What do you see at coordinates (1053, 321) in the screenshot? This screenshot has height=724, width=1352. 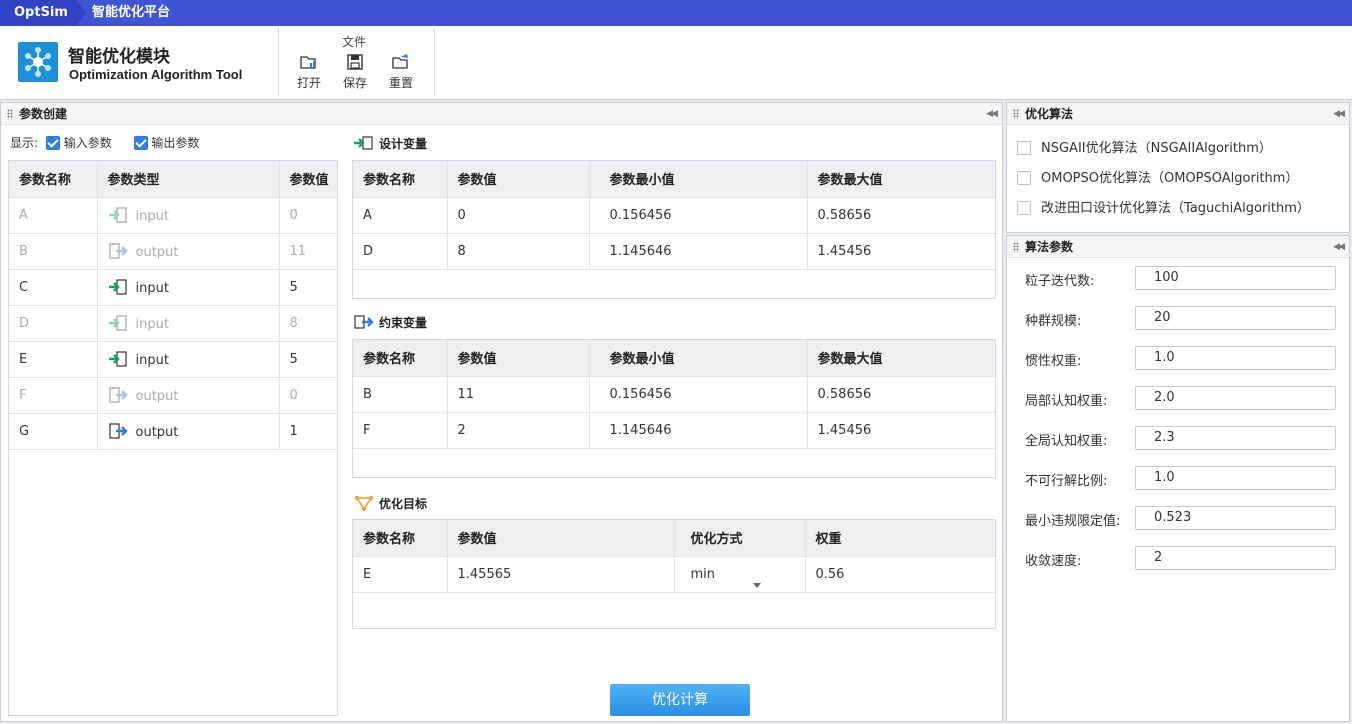 I see `algo-param-label: 种群规模:` at bounding box center [1053, 321].